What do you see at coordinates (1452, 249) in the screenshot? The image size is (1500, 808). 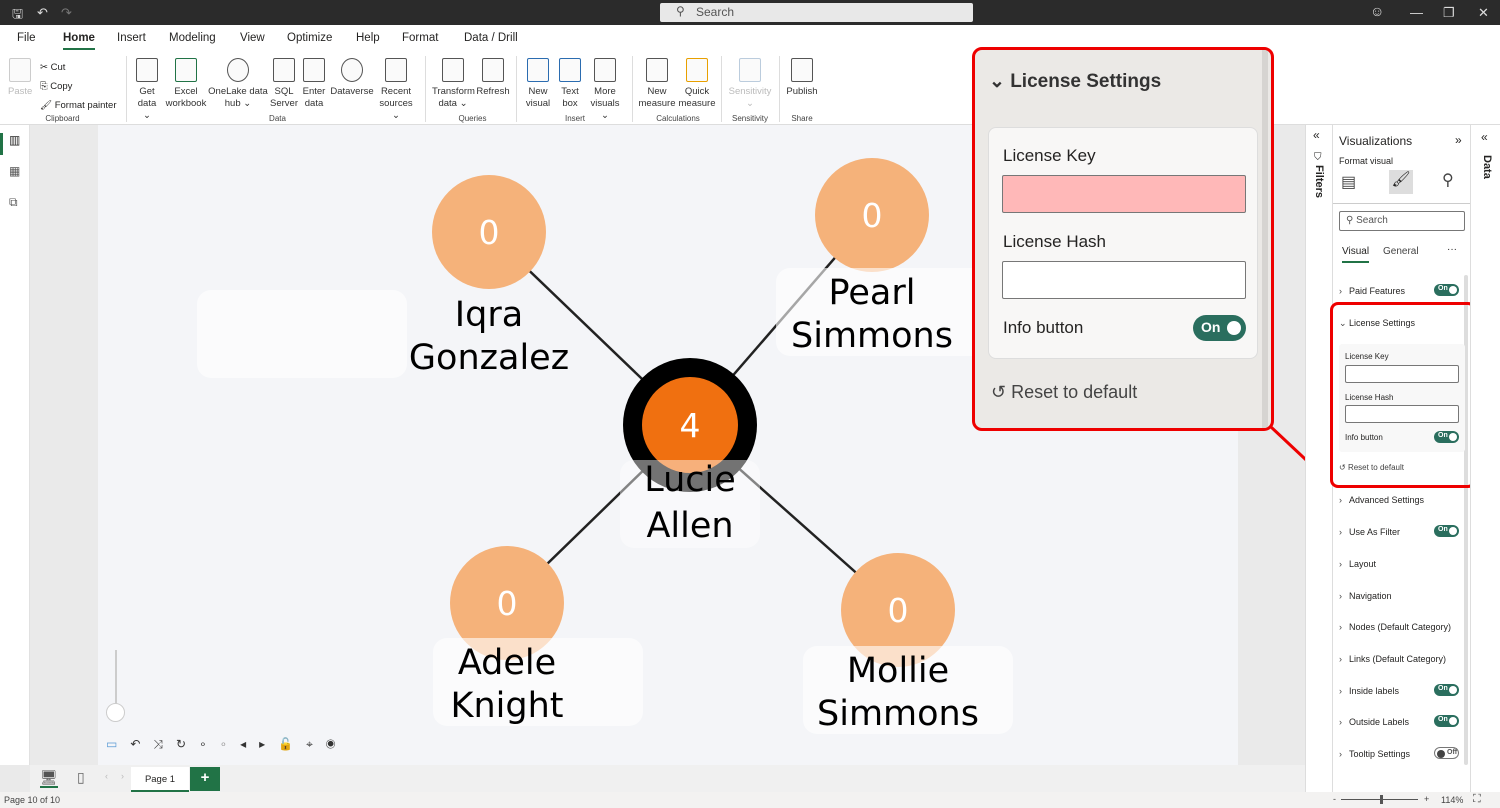 I see `more-options-icon: ···` at bounding box center [1452, 249].